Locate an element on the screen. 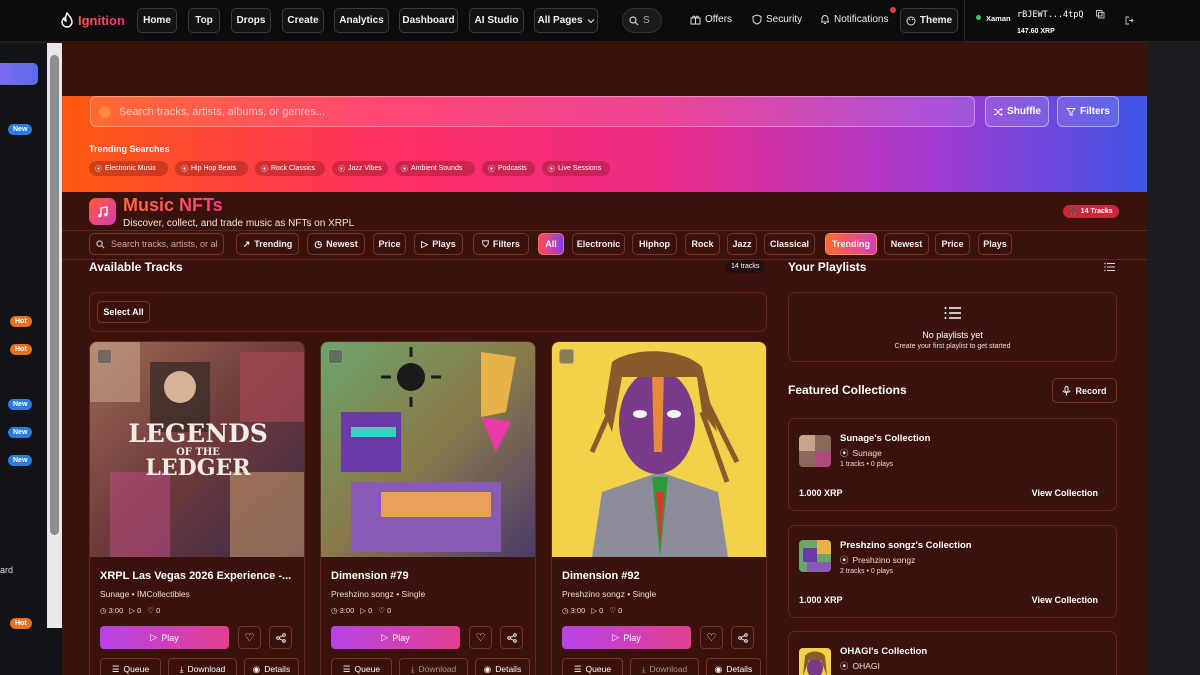 The image size is (1200, 675). trending-chip: ⦿ Rock Classics is located at coordinates (290, 168).